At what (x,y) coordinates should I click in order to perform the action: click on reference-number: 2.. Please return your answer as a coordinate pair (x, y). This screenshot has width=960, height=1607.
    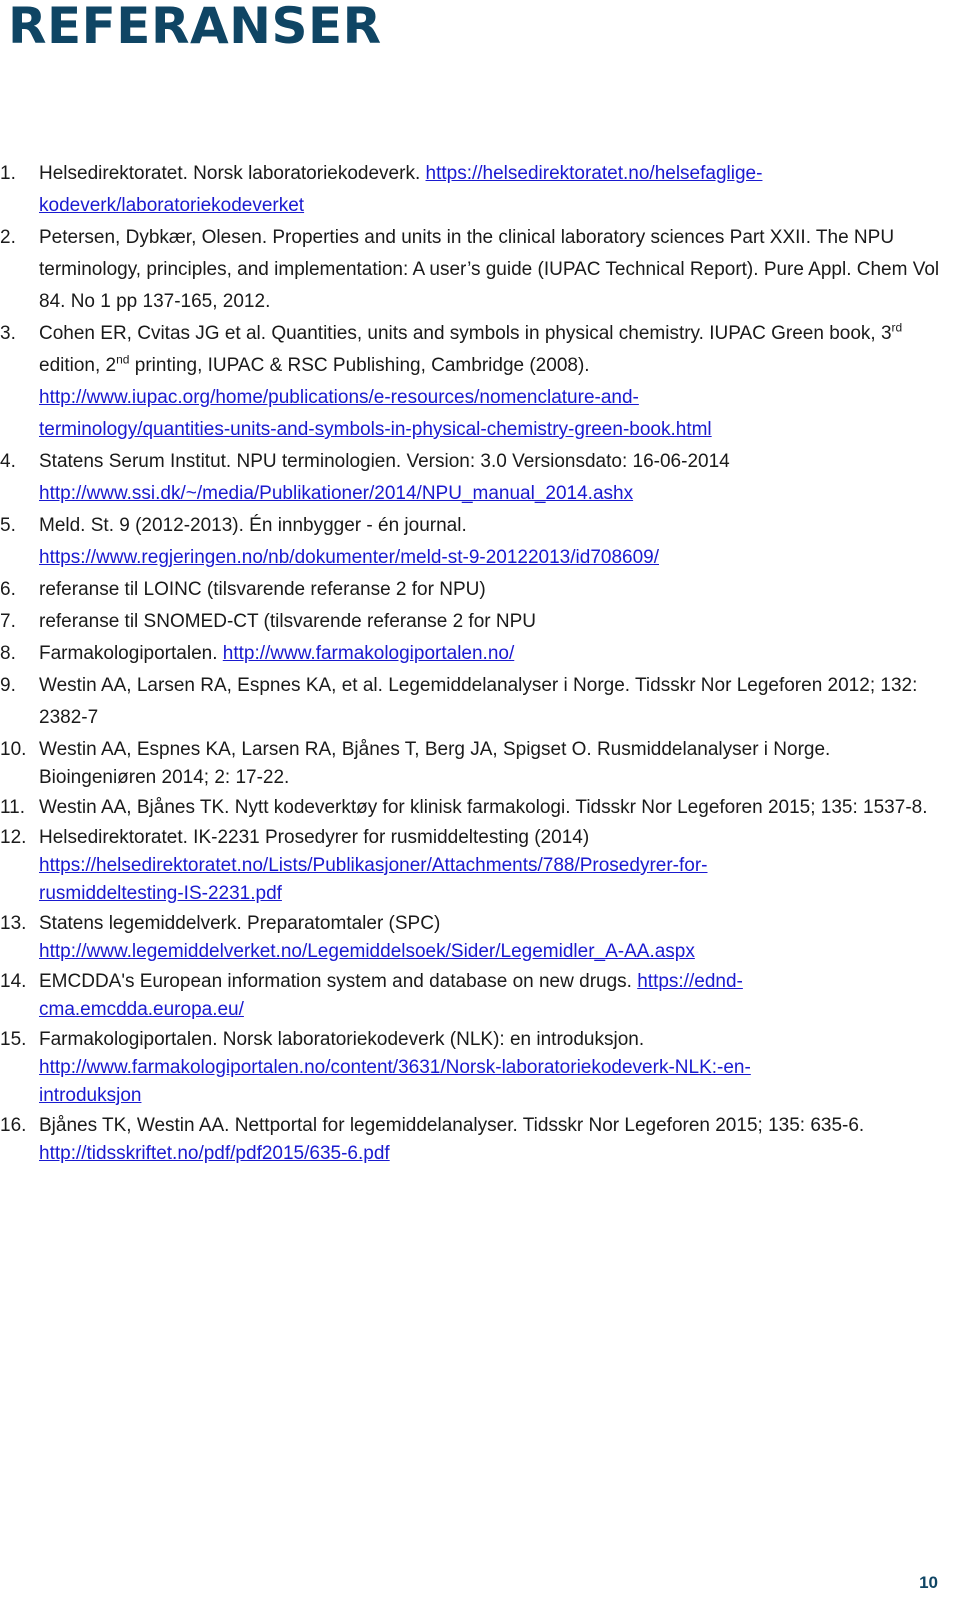
    Looking at the image, I should click on (8, 237).